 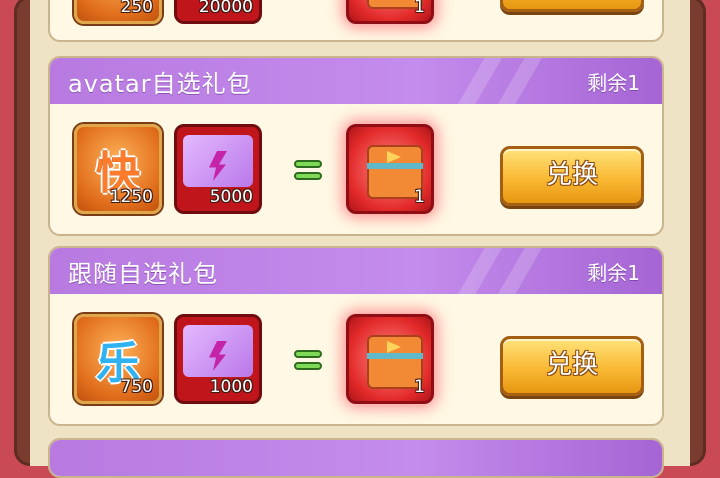 I want to click on pack-header: avatar自选礼包 剩余1, so click(x=356, y=81).